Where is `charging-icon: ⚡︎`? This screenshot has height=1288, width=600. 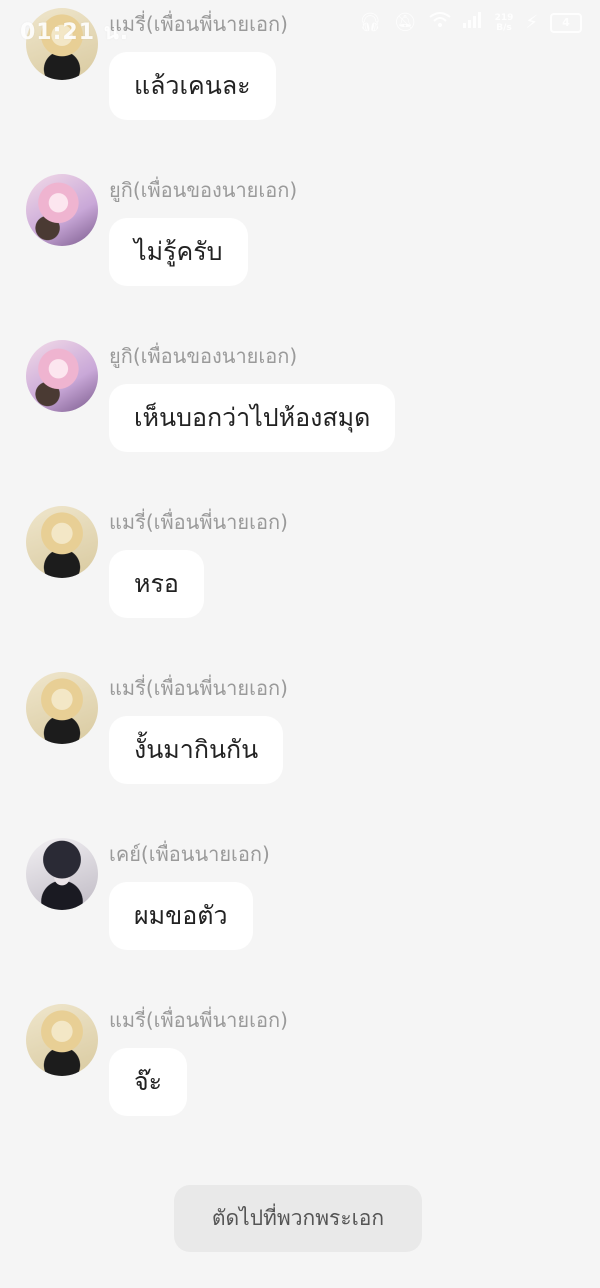 charging-icon: ⚡︎ is located at coordinates (531, 22).